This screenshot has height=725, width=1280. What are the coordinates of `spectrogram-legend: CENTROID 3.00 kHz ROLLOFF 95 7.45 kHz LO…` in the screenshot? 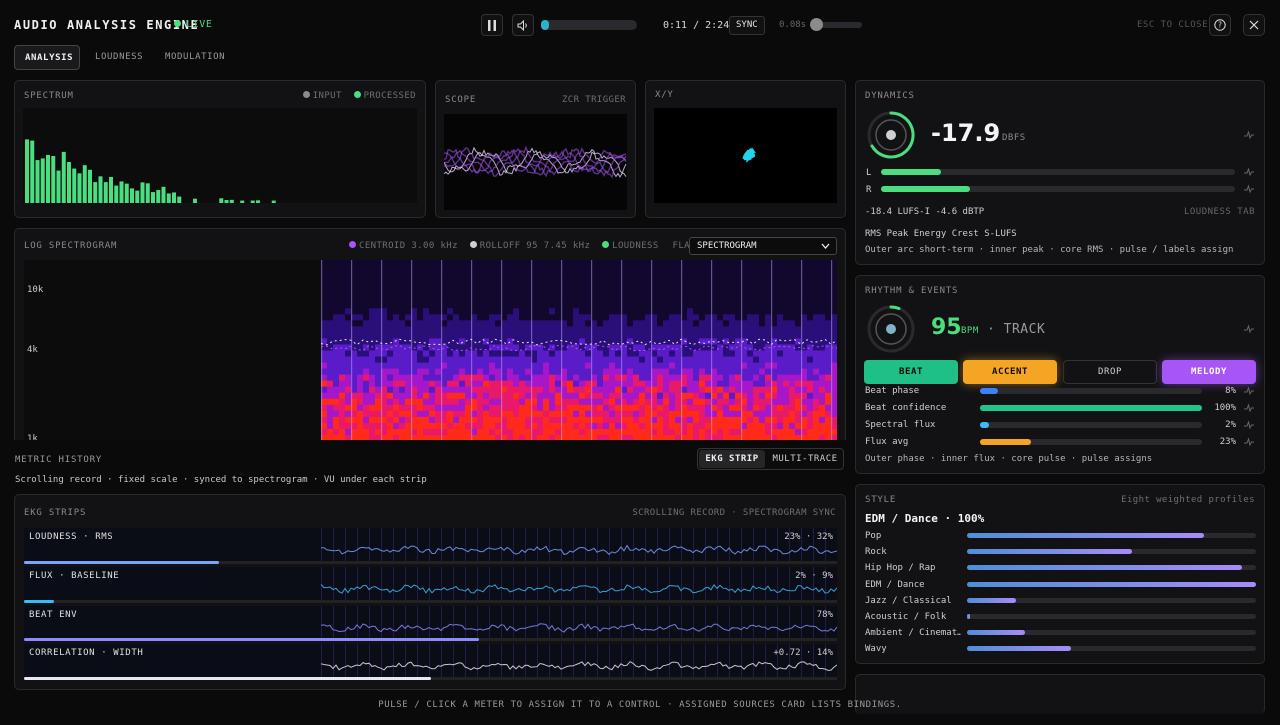 It's located at (534, 246).